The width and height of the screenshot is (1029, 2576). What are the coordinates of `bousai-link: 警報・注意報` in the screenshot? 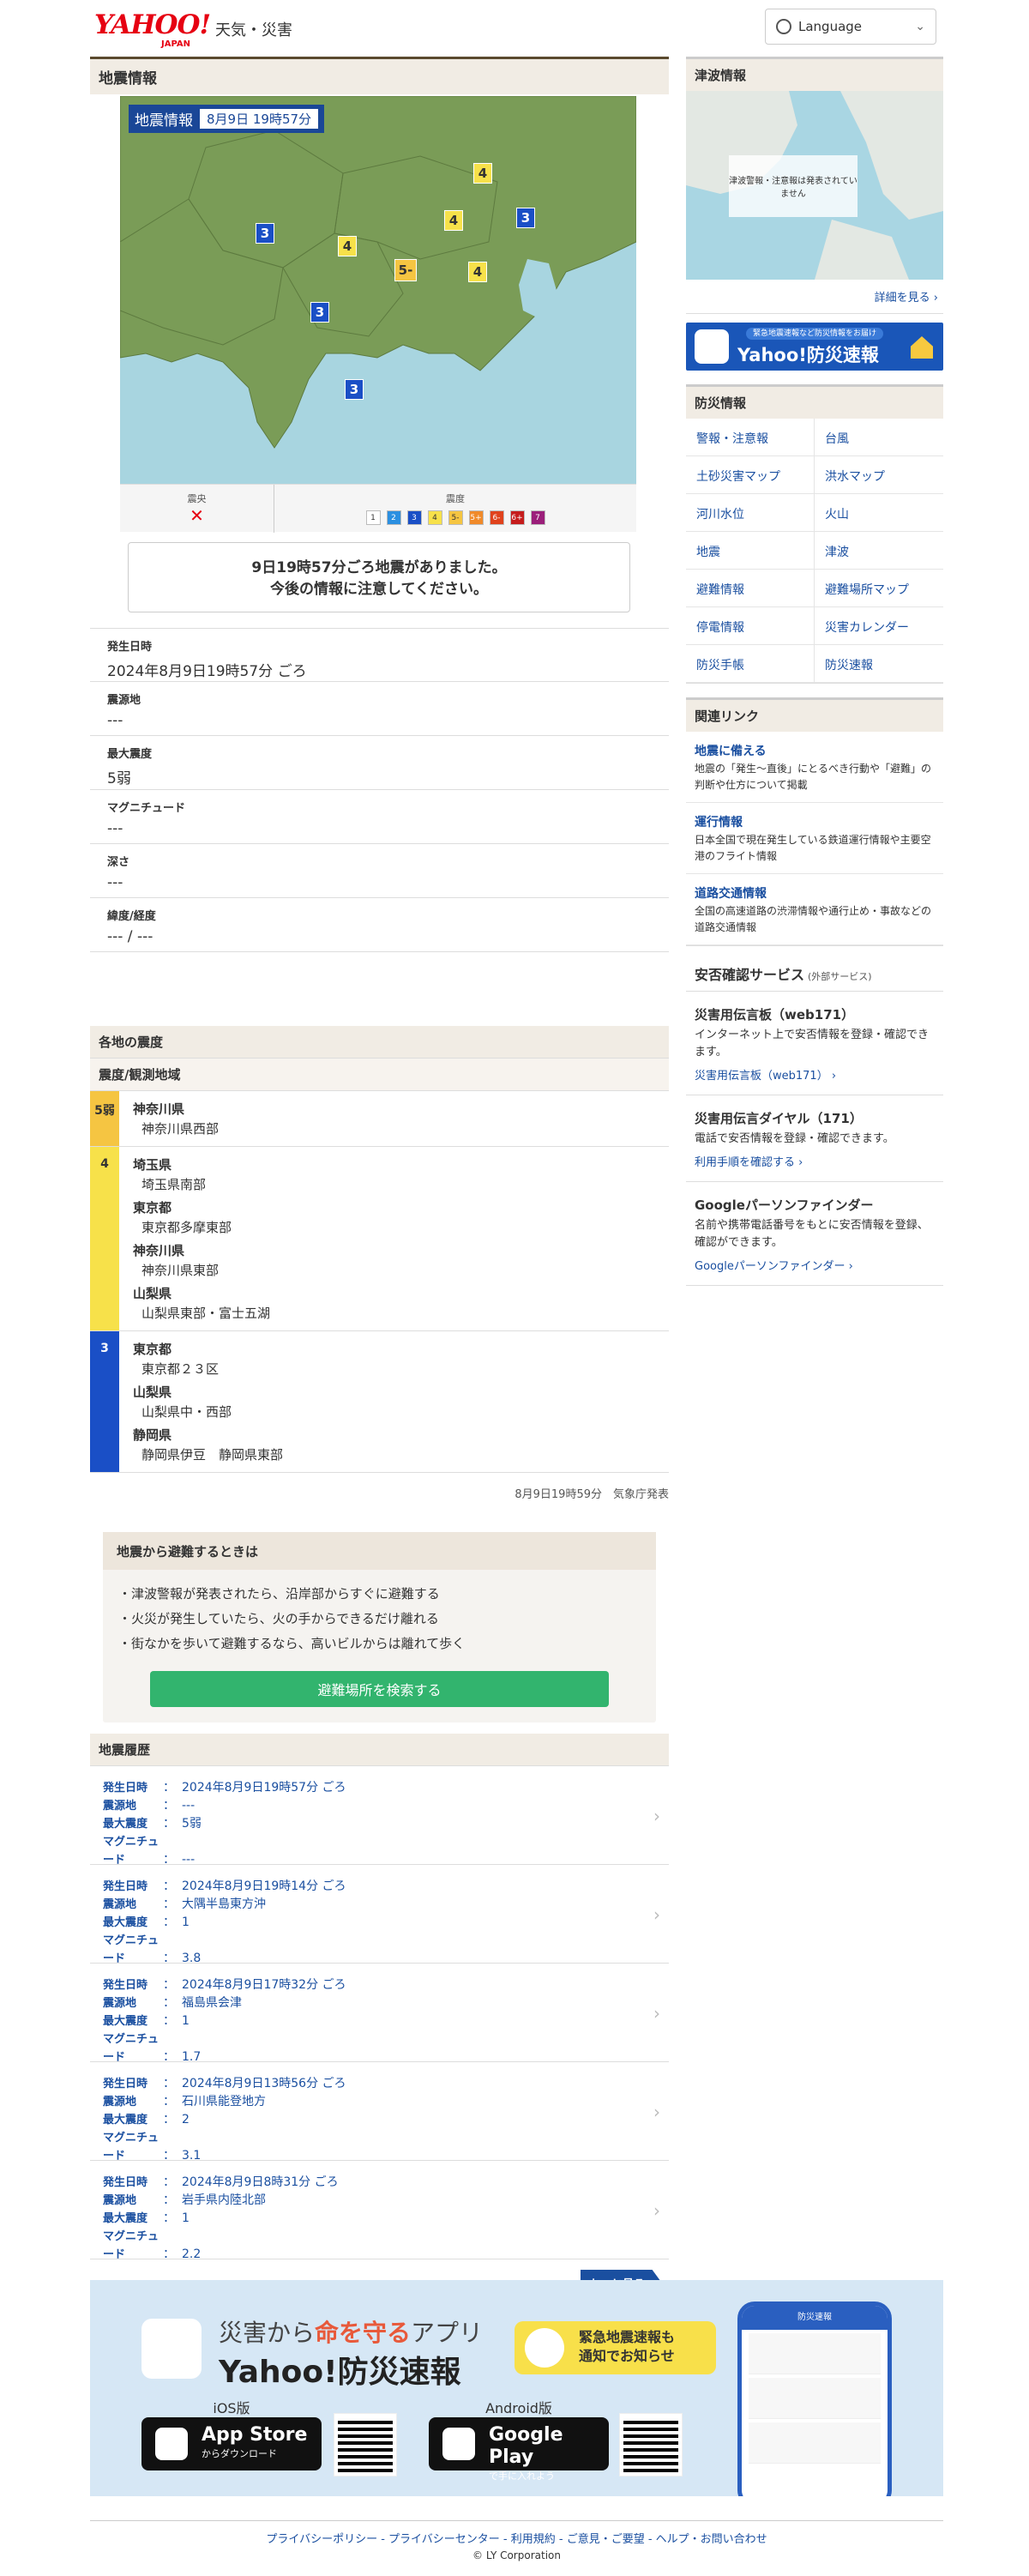 It's located at (751, 437).